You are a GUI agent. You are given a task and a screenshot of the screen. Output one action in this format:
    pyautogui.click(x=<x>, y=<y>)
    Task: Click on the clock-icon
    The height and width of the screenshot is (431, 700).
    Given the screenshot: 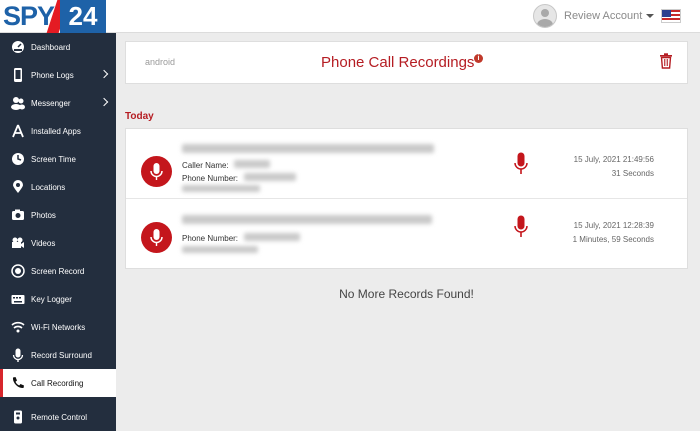 What is the action you would take?
    pyautogui.click(x=18, y=159)
    